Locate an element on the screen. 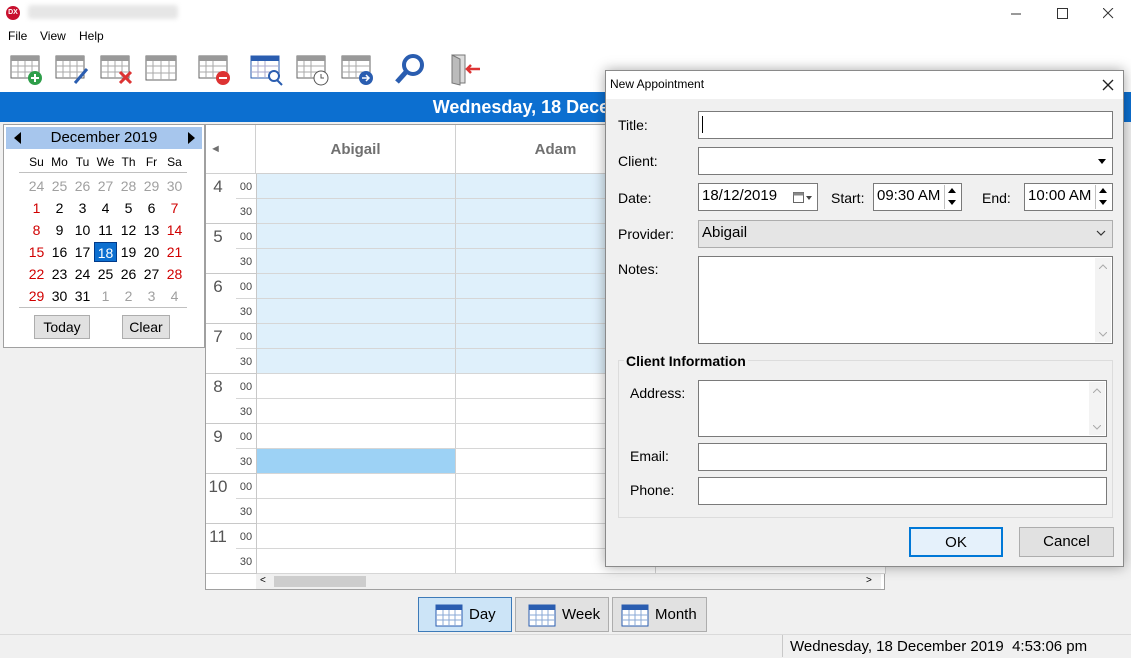 This screenshot has width=1131, height=658. menu-help: Help is located at coordinates (91, 36).